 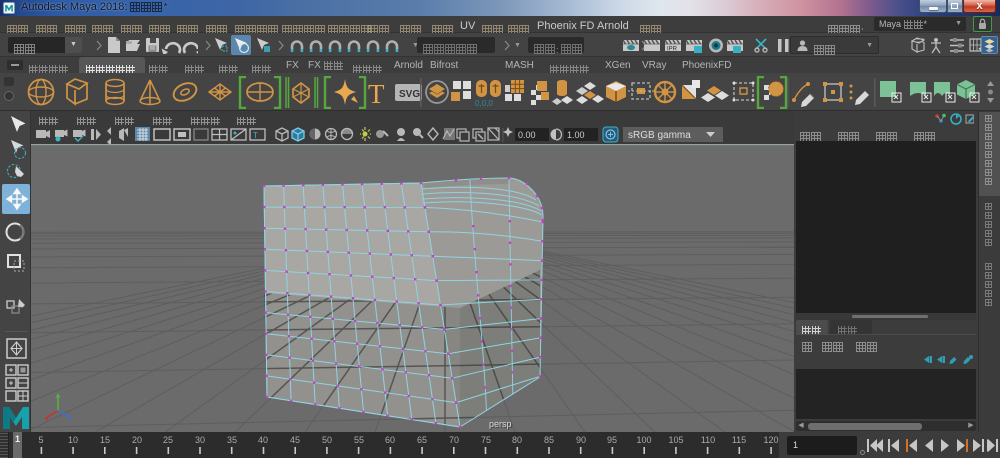 I want to click on svg-text: 45, so click(x=295, y=440).